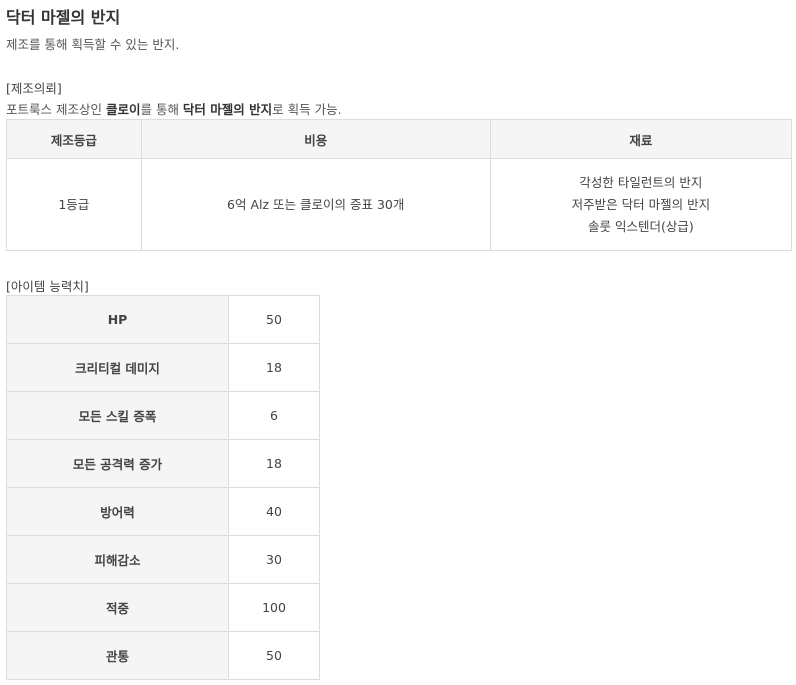 The image size is (796, 685). I want to click on stat-row: 적중 100, so click(163, 607).